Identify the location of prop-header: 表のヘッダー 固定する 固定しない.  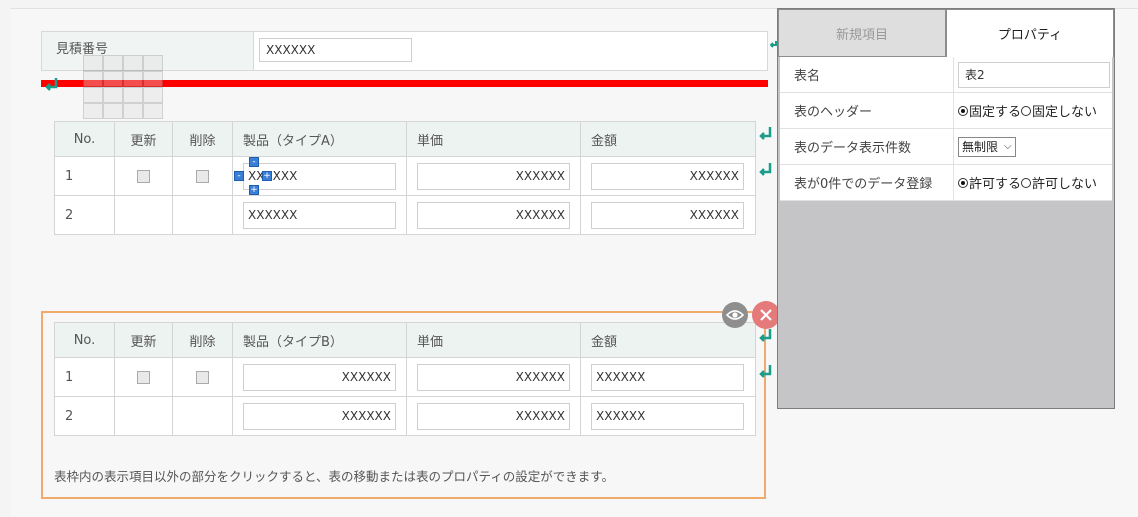
(946, 111).